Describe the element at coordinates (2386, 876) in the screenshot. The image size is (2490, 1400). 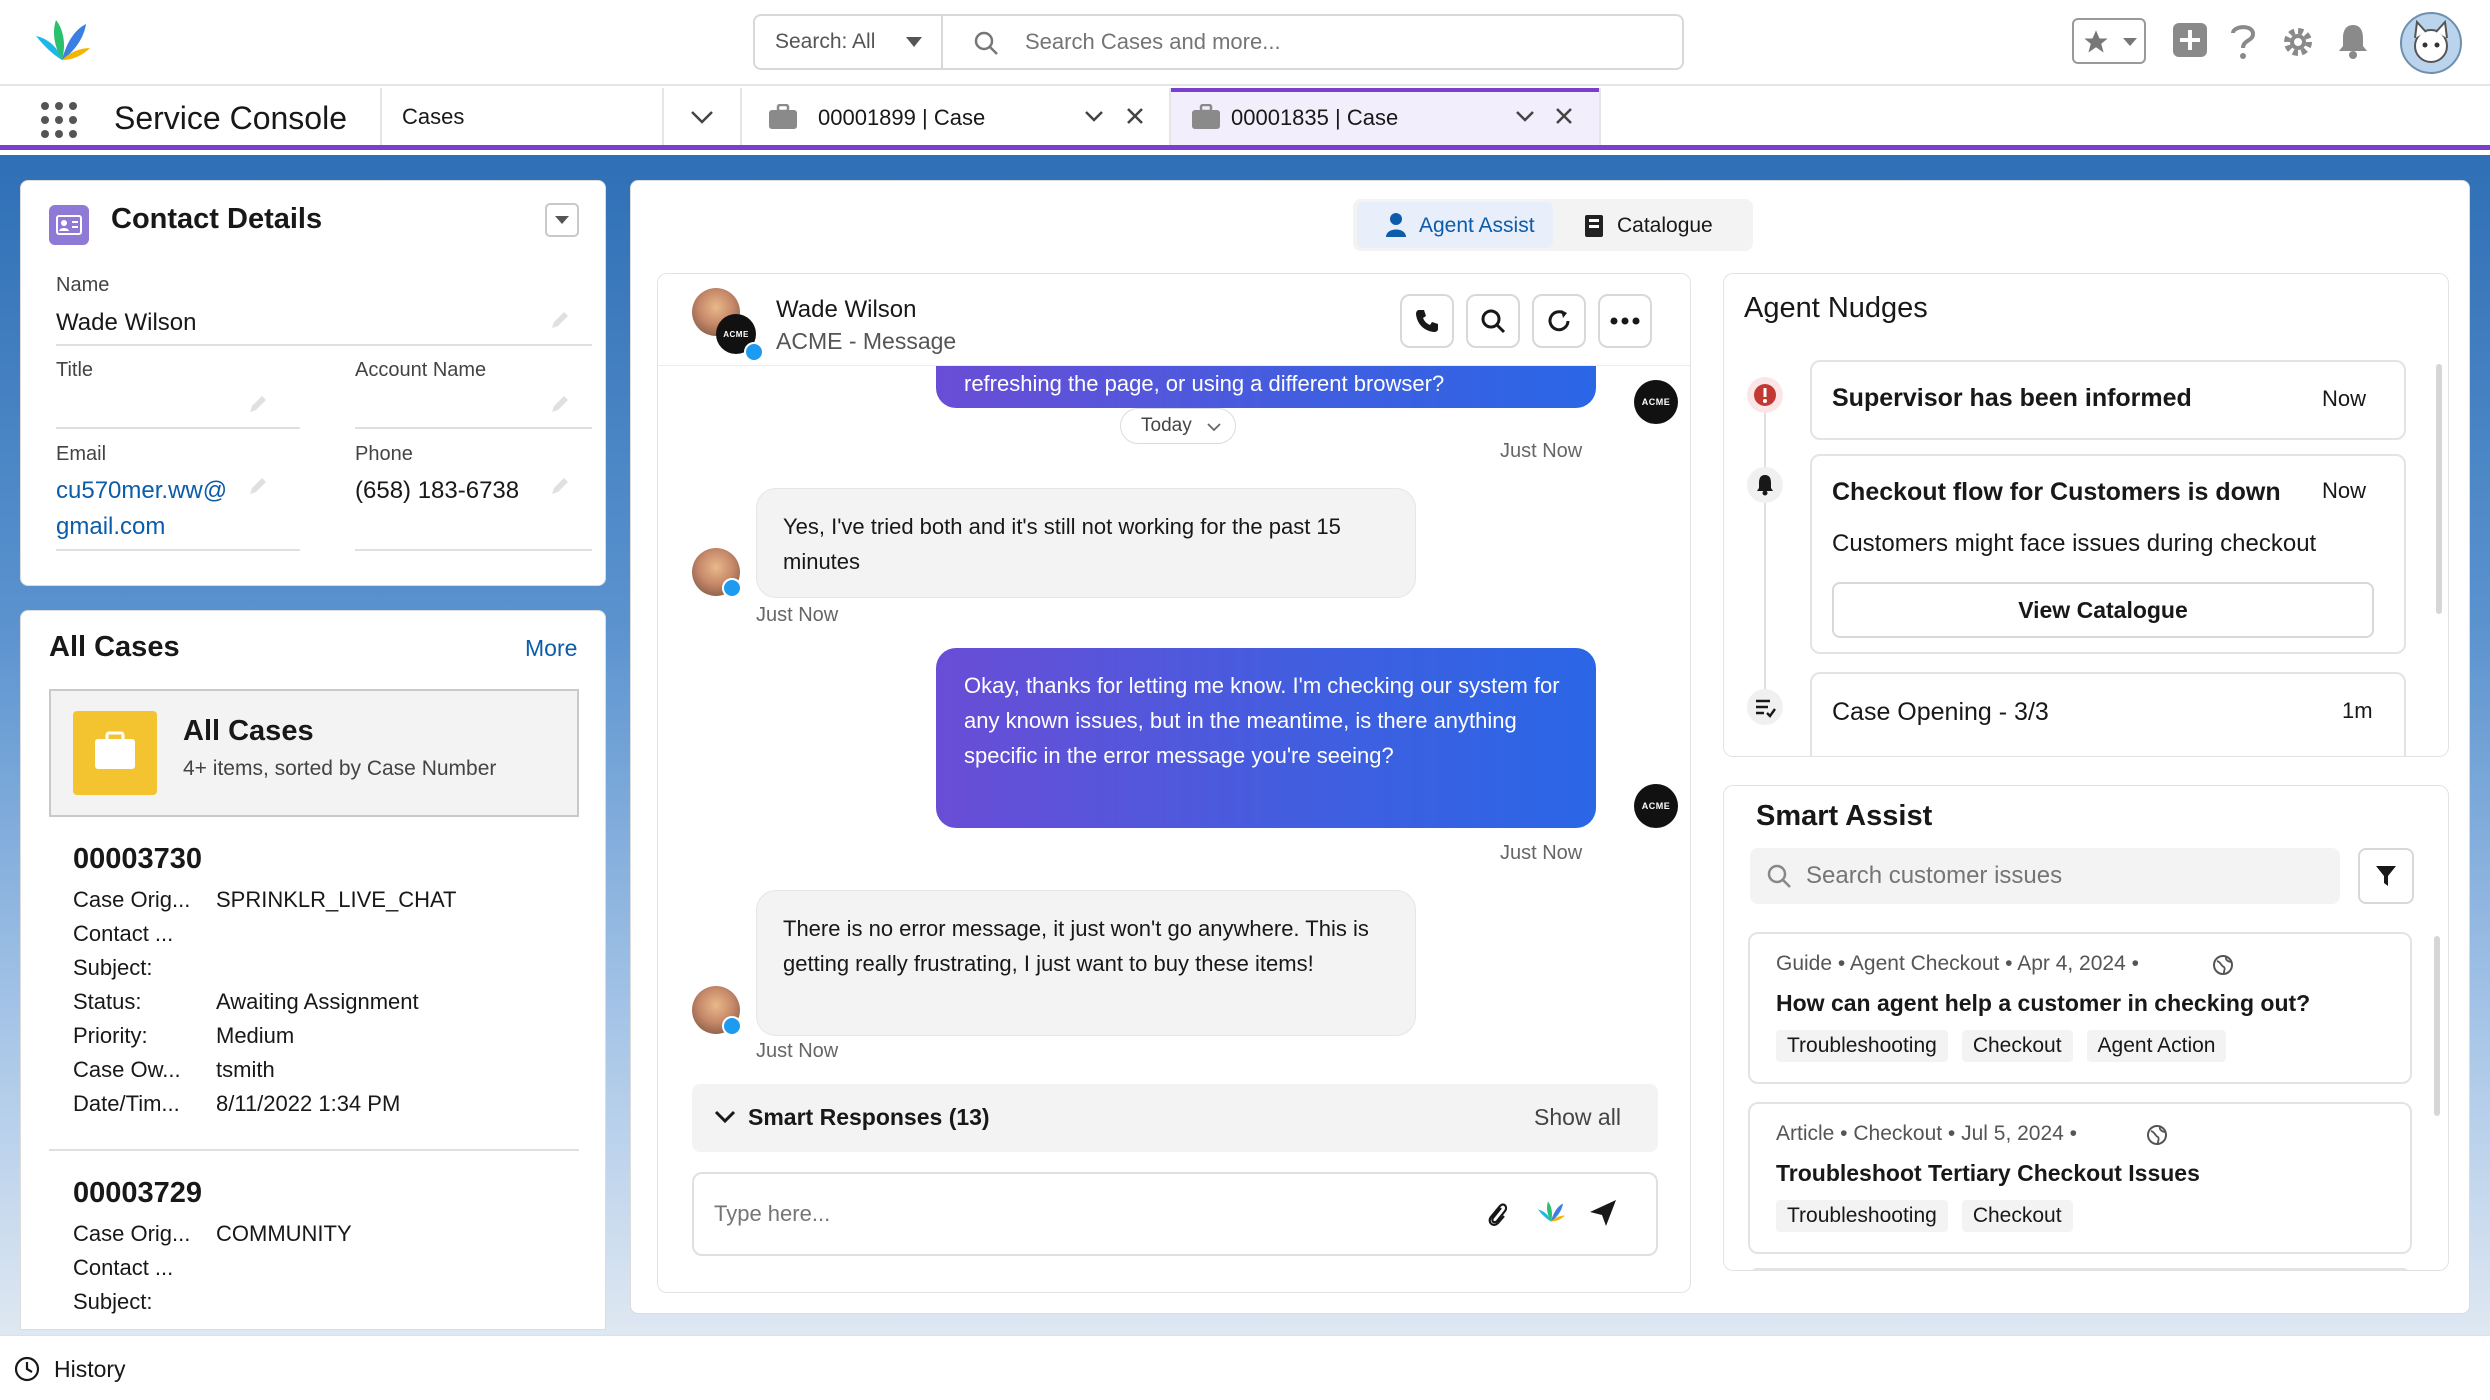
I see `filter-button` at that location.